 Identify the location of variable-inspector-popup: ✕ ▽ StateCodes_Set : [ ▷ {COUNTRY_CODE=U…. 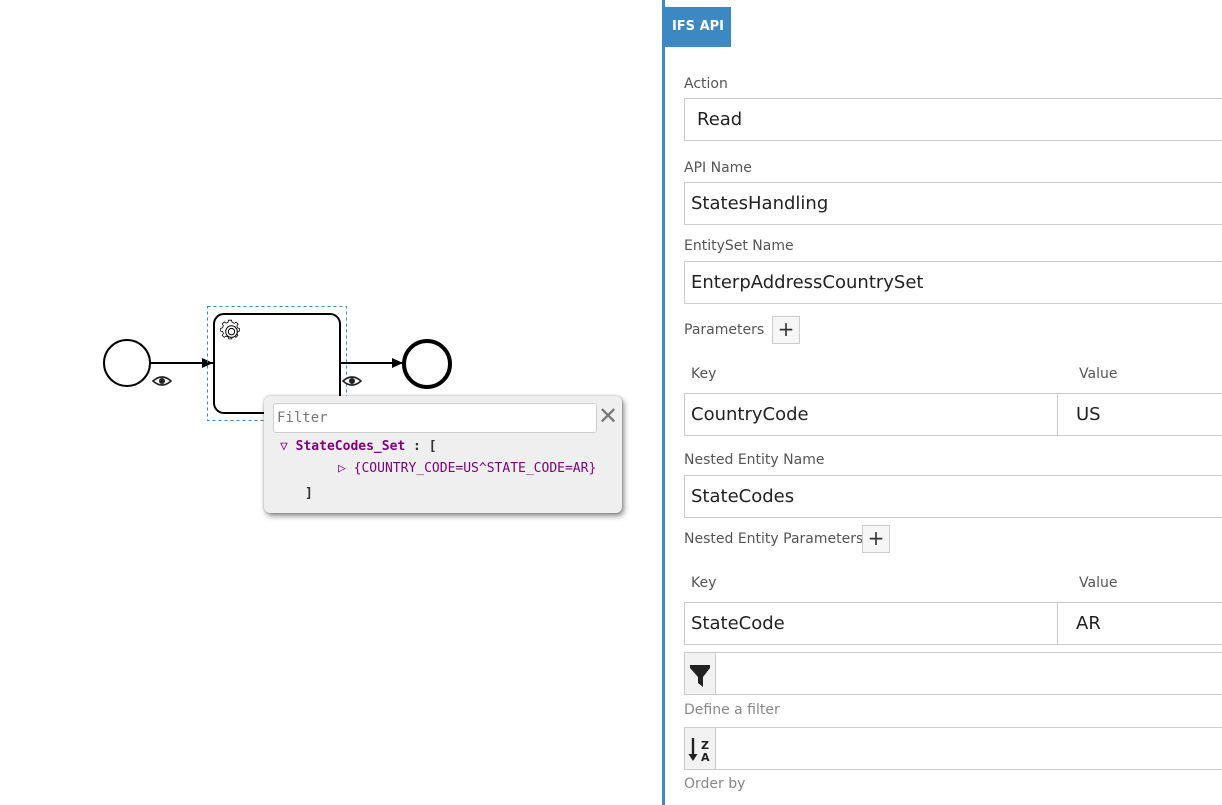
(443, 454).